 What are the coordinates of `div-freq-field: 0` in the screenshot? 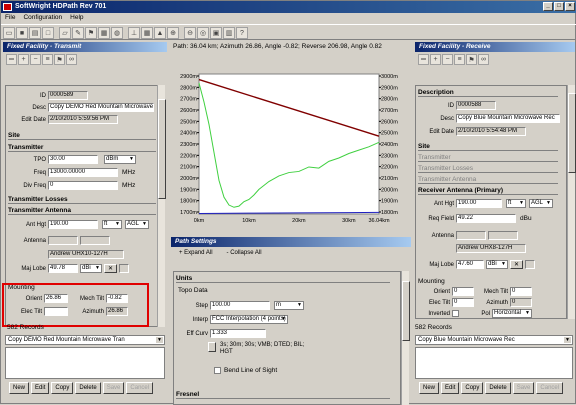 It's located at (83, 185).